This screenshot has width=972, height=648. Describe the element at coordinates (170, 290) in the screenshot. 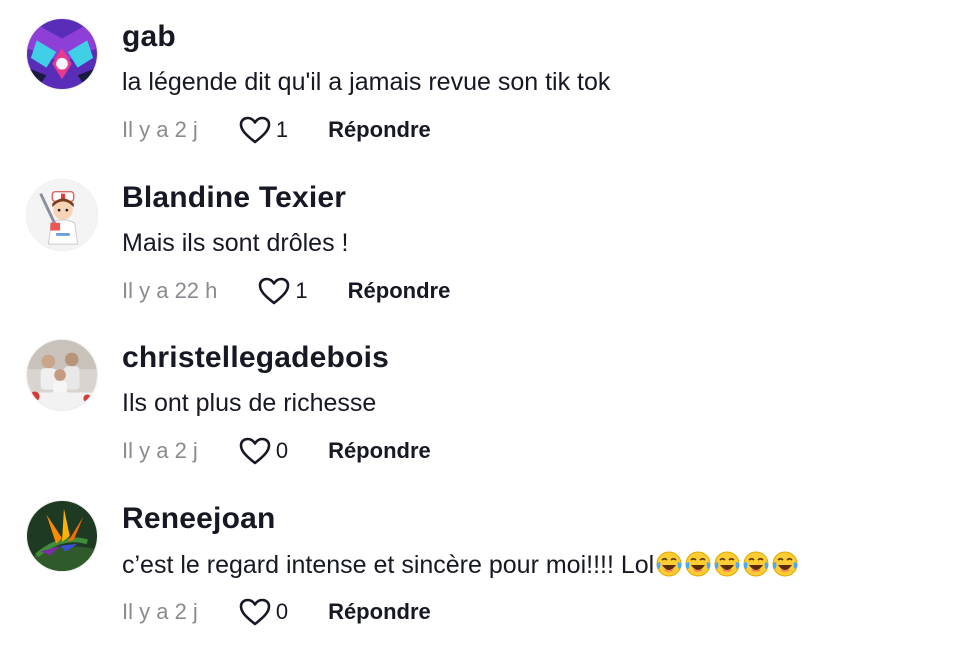

I see `timestamp: Il y a 22 h` at that location.